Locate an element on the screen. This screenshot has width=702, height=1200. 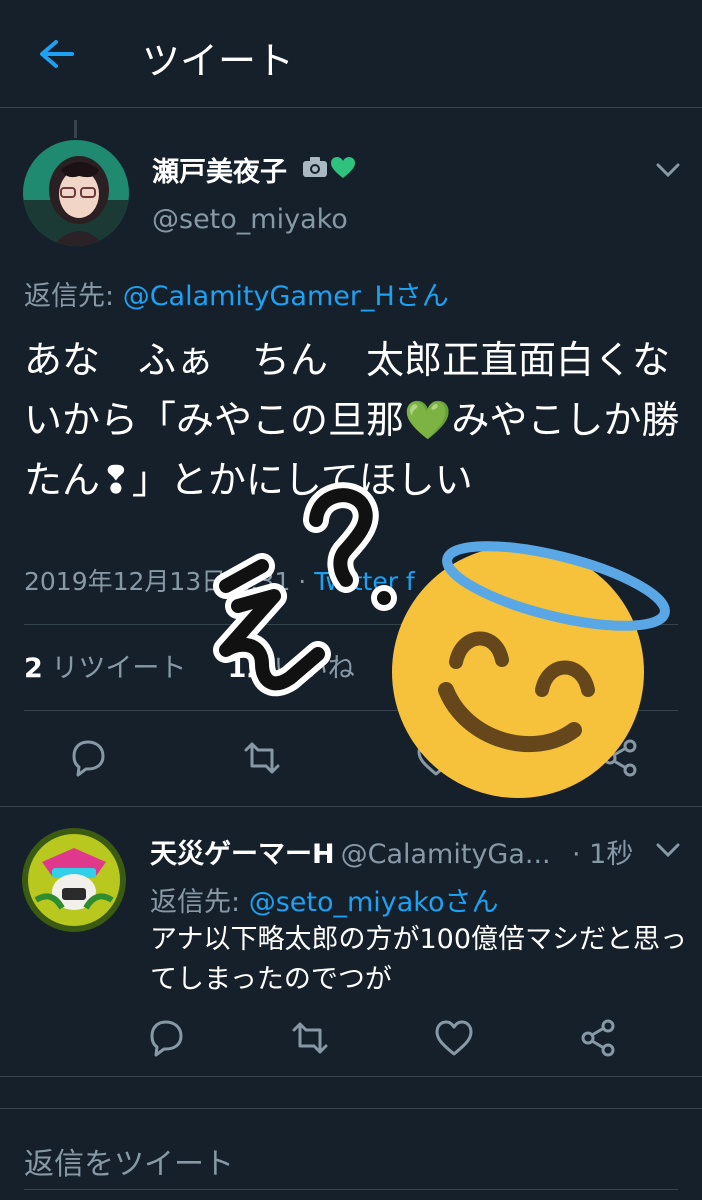
tweet-time: 1:31 · is located at coordinates (274, 581).